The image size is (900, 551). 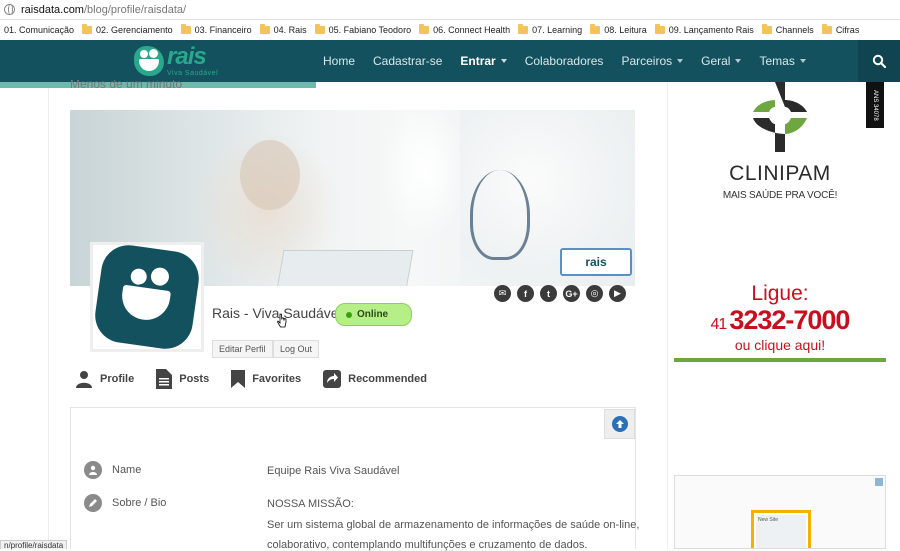 What do you see at coordinates (182, 379) in the screenshot?
I see `tab-posts: Posts` at bounding box center [182, 379].